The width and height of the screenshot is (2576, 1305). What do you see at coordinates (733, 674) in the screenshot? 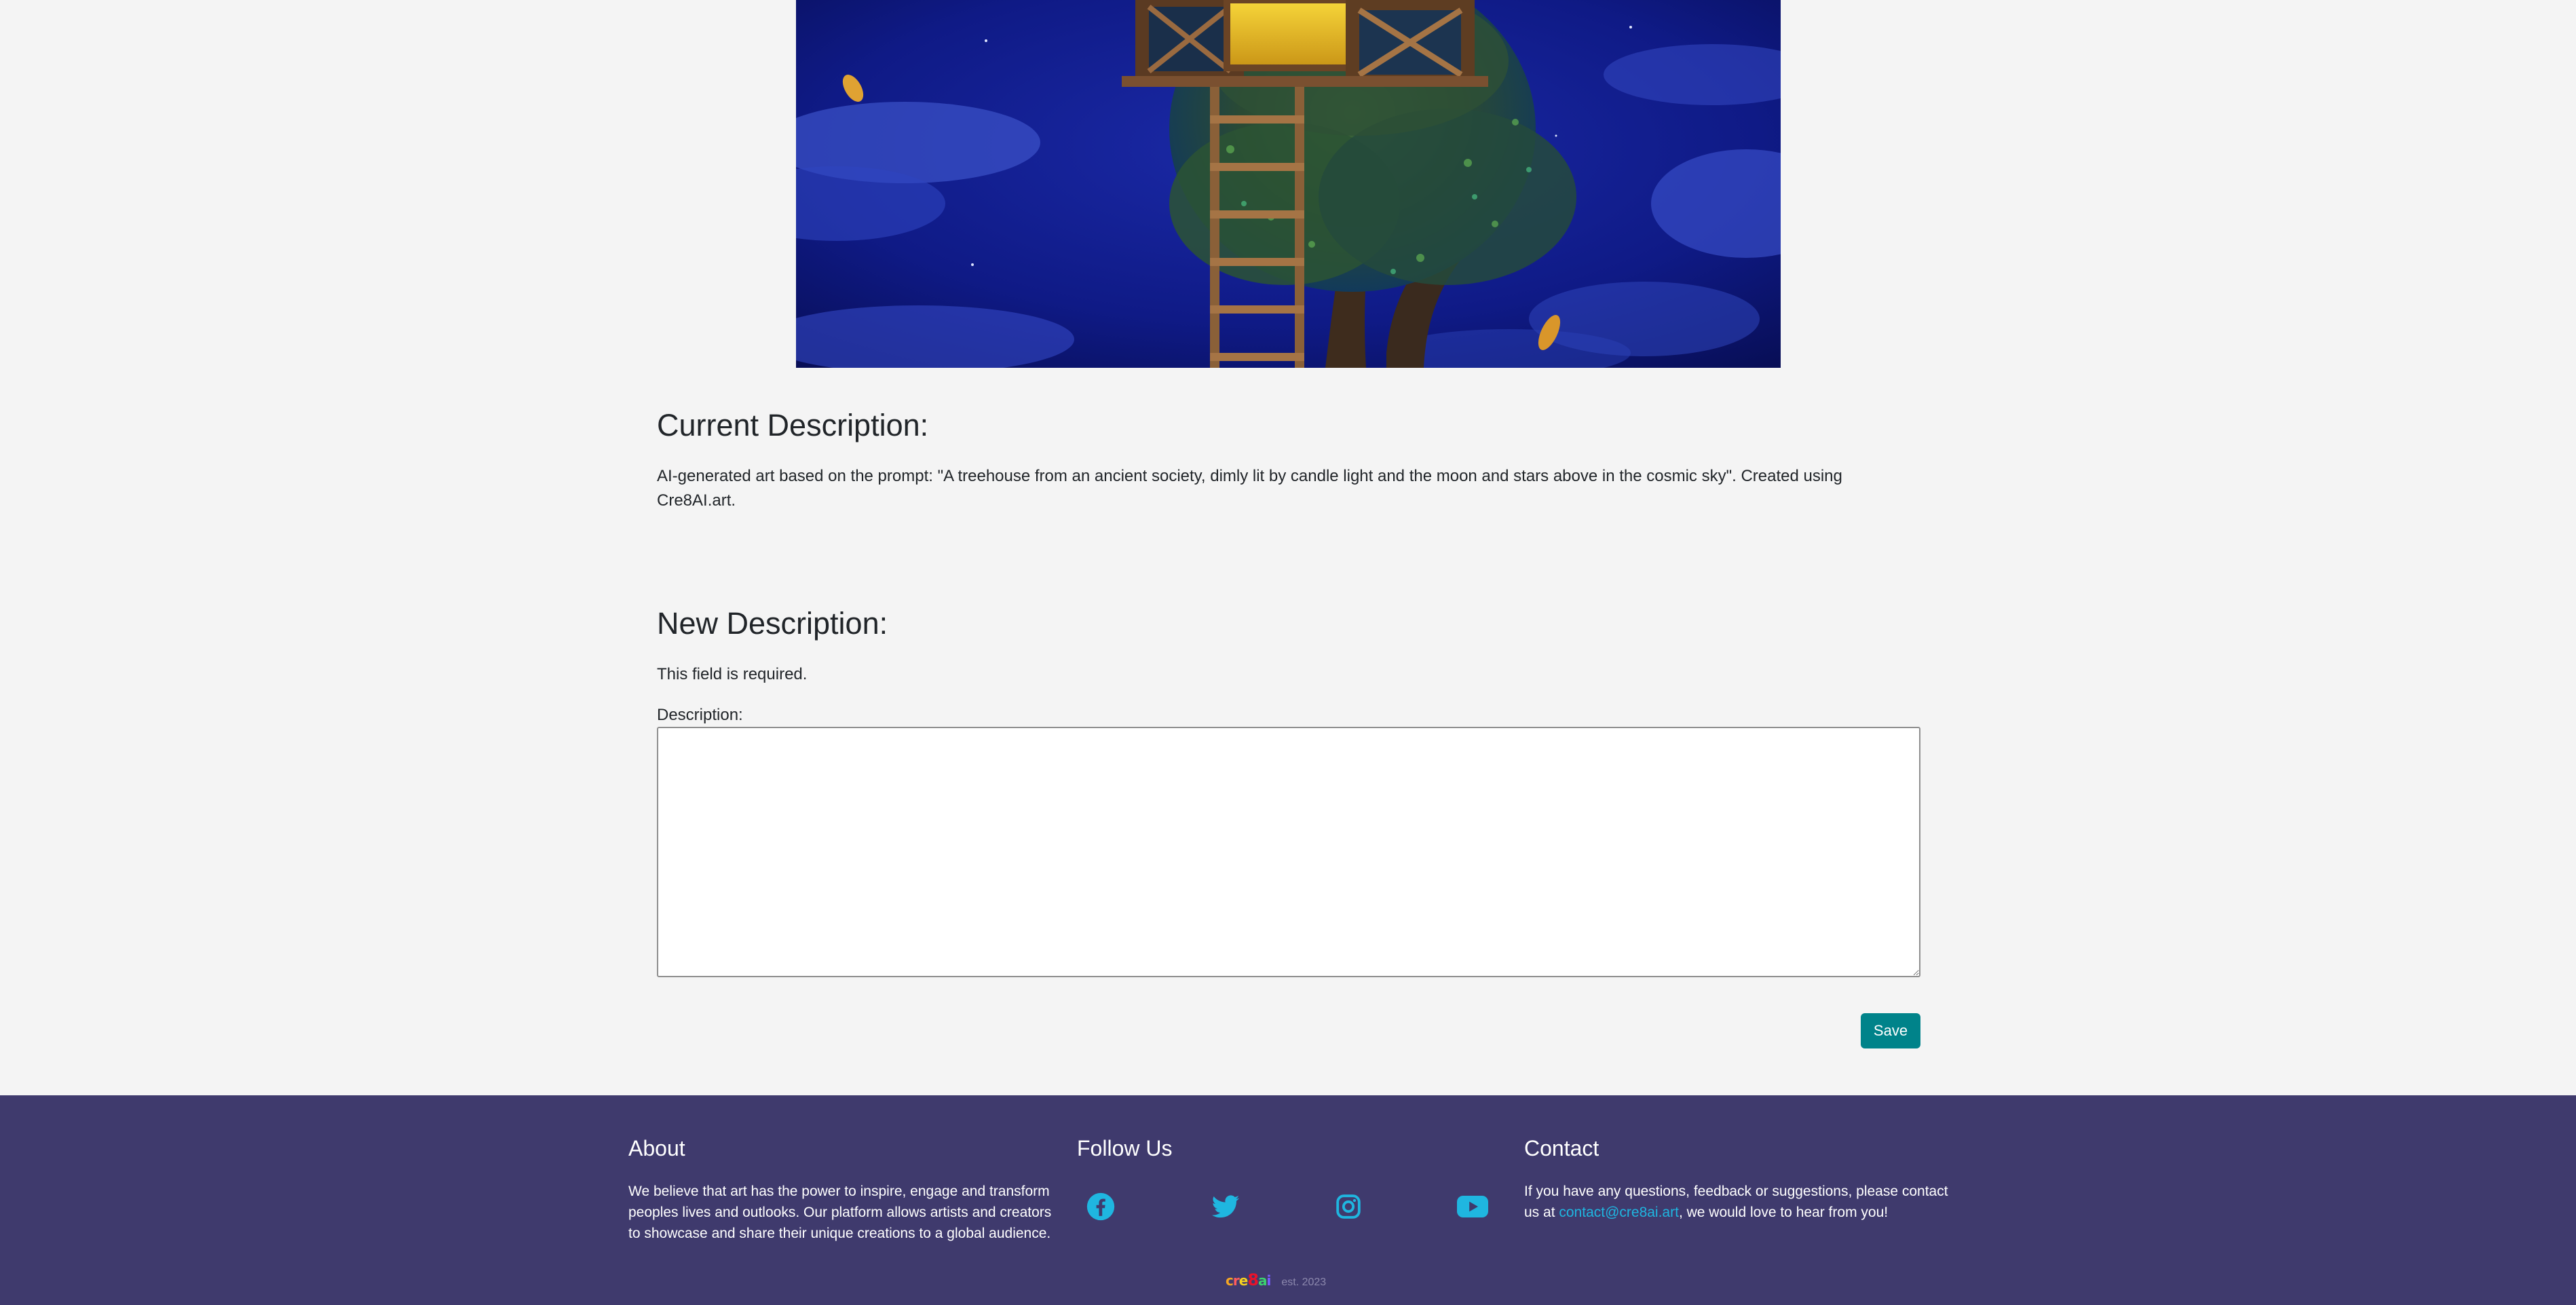
I see `required-error-message: This field is required.` at bounding box center [733, 674].